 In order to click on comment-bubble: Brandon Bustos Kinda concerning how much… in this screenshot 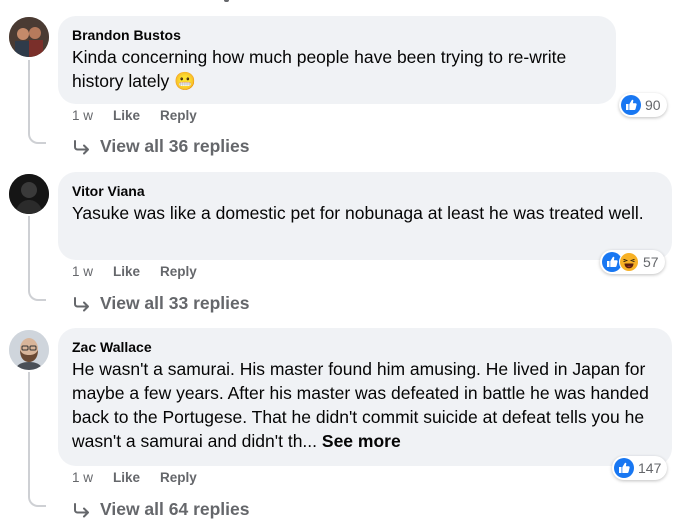, I will do `click(337, 60)`.